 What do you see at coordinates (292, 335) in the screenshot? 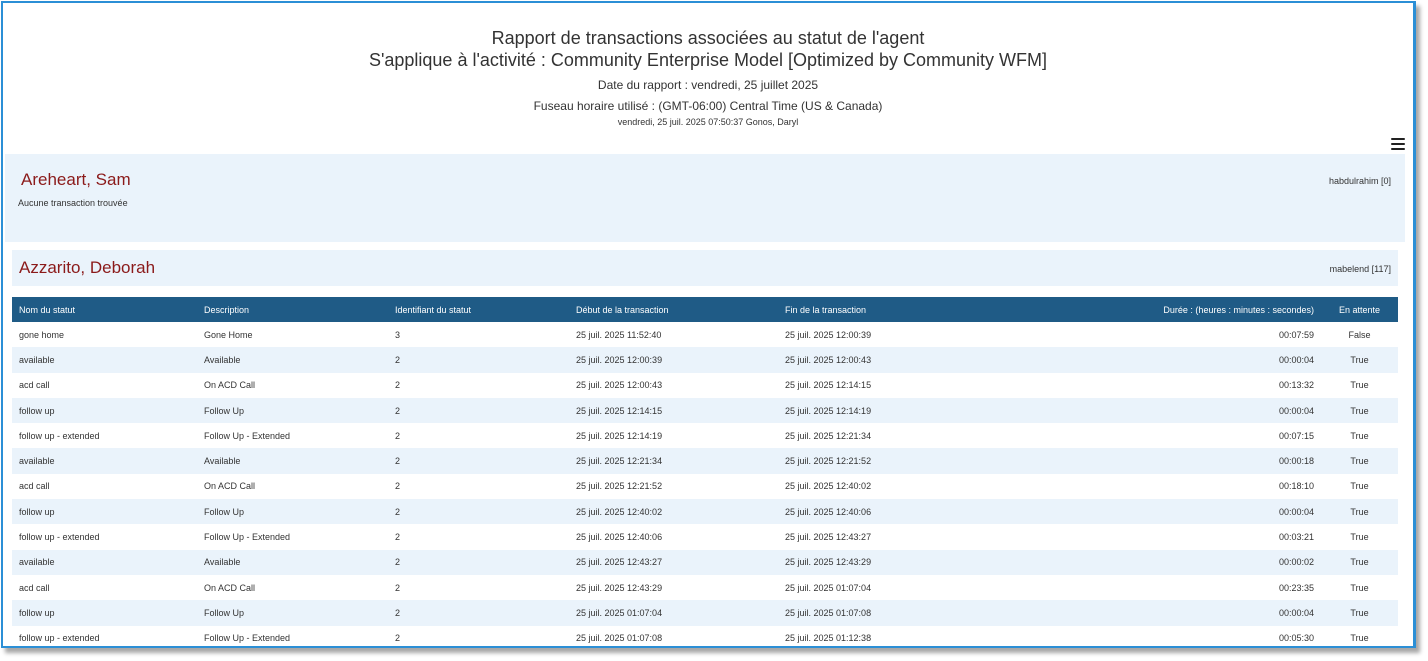
I see `table-cell: Gone Home` at bounding box center [292, 335].